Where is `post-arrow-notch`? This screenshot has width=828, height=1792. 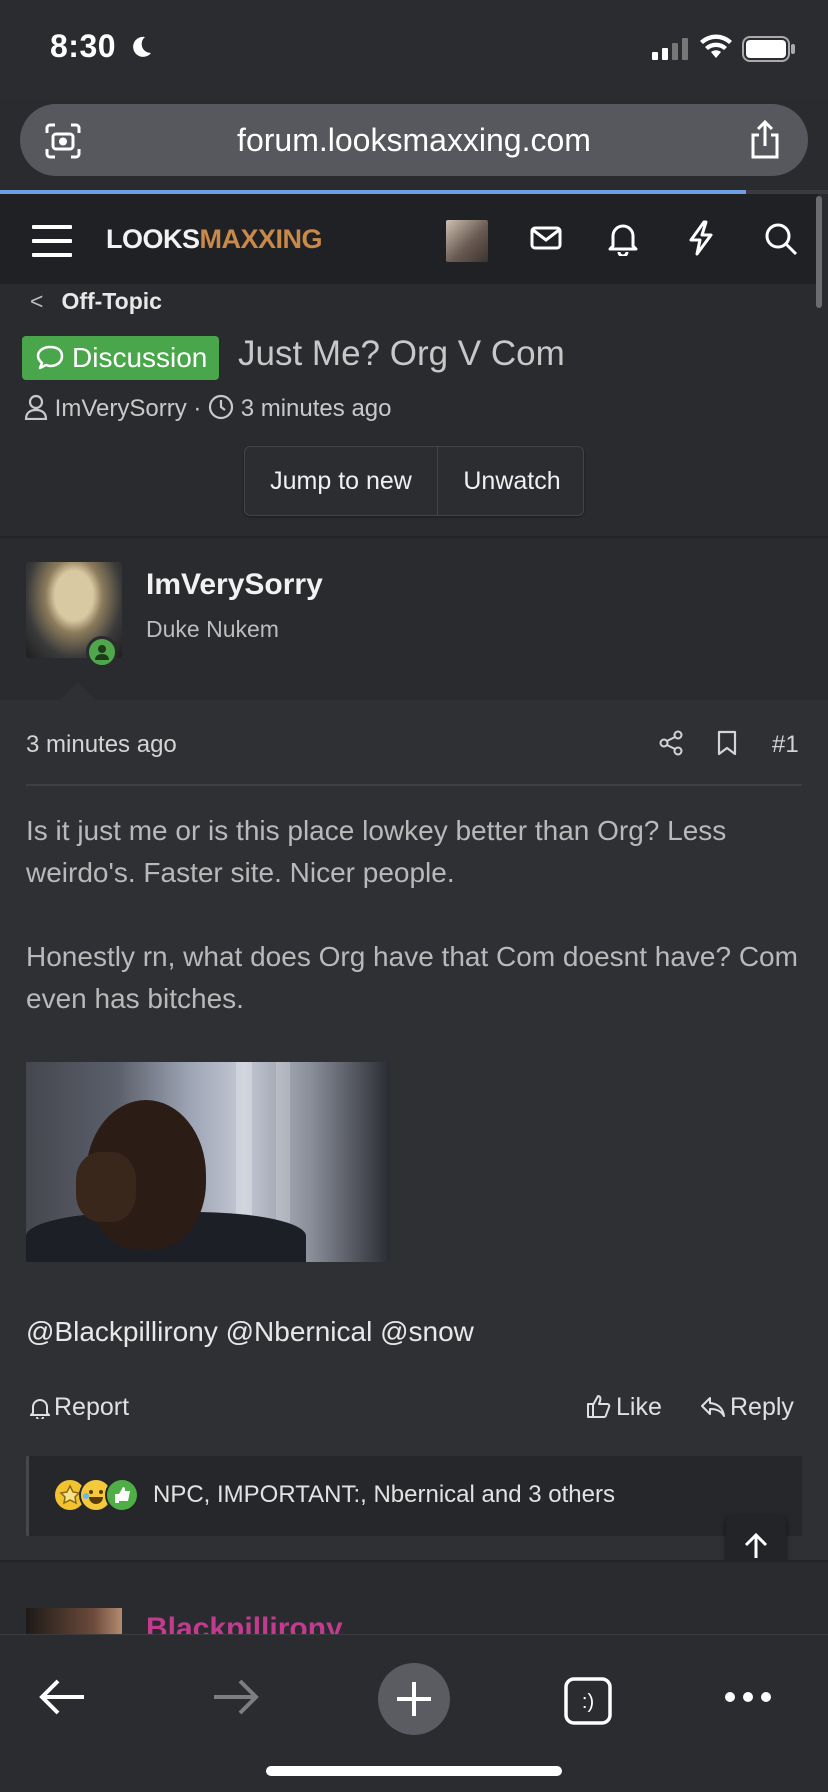
post-arrow-notch is located at coordinates (78, 691).